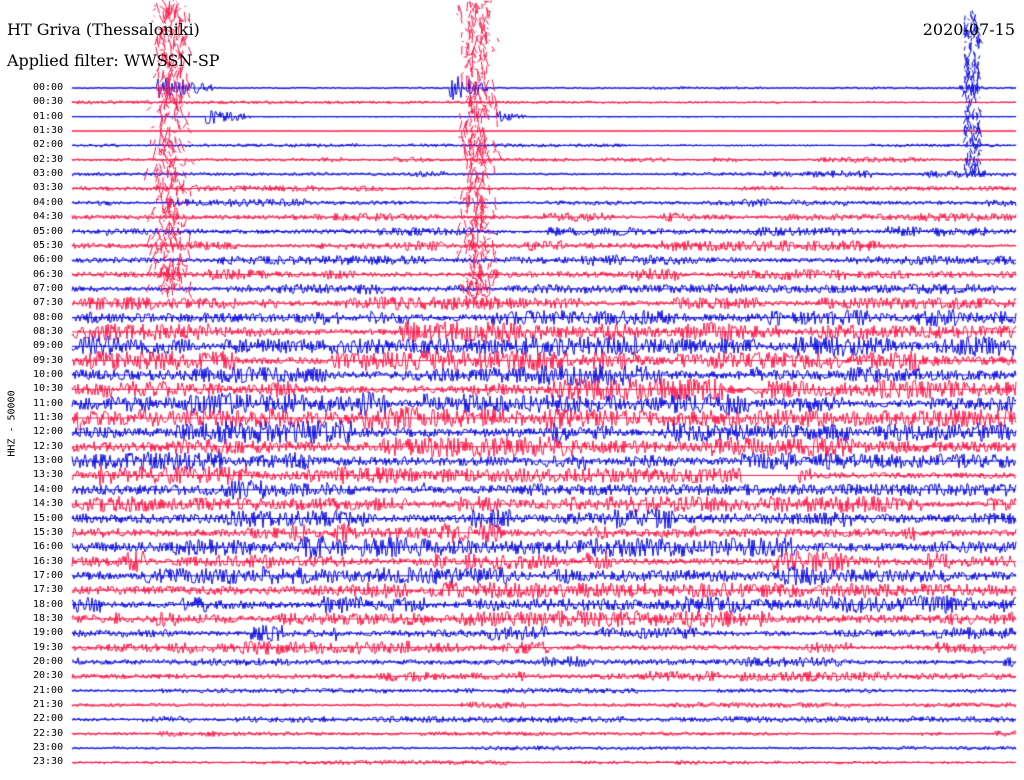  What do you see at coordinates (48, 174) in the screenshot?
I see `row-label: 03:00` at bounding box center [48, 174].